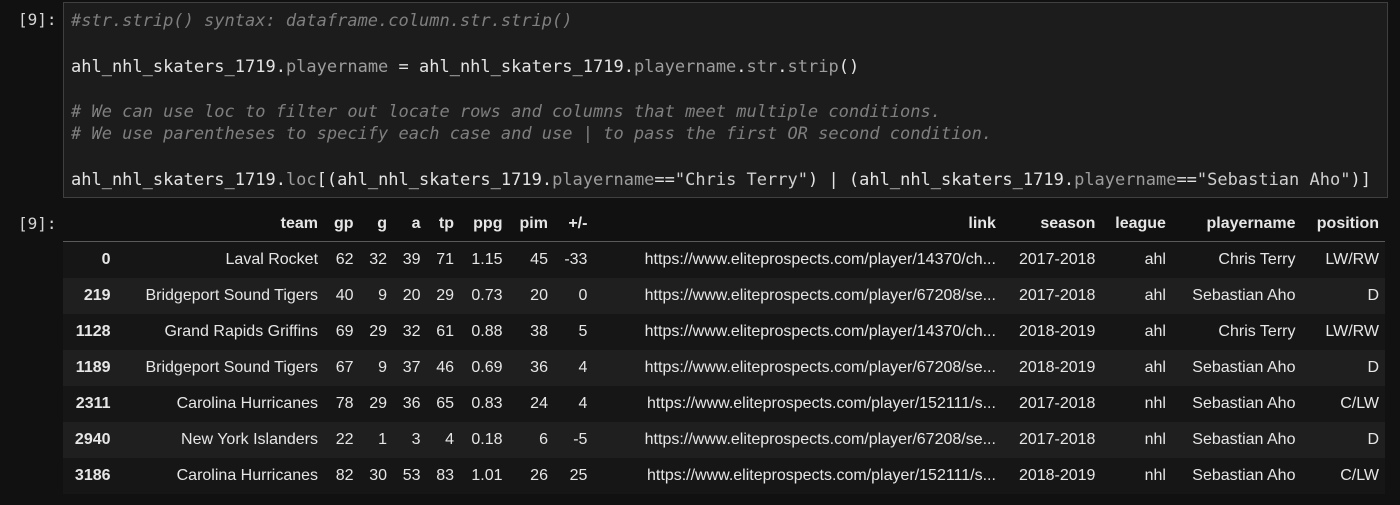 The image size is (1400, 505). I want to click on code-attr-token: loc, so click(301, 180).